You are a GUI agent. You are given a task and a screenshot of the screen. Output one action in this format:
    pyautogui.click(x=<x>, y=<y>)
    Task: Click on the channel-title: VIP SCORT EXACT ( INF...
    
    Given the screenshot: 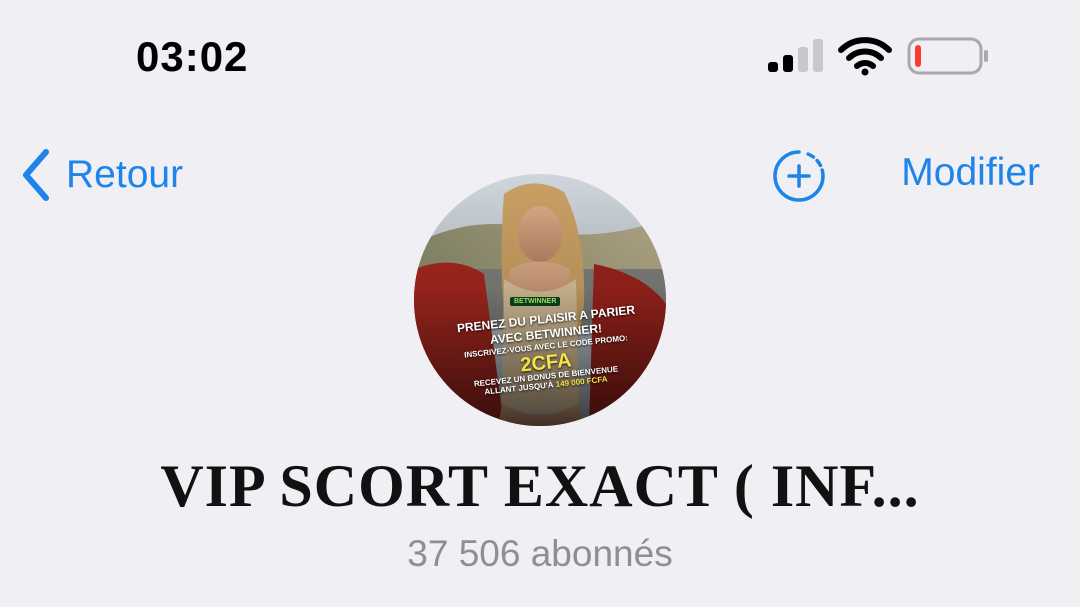 What is the action you would take?
    pyautogui.click(x=540, y=486)
    